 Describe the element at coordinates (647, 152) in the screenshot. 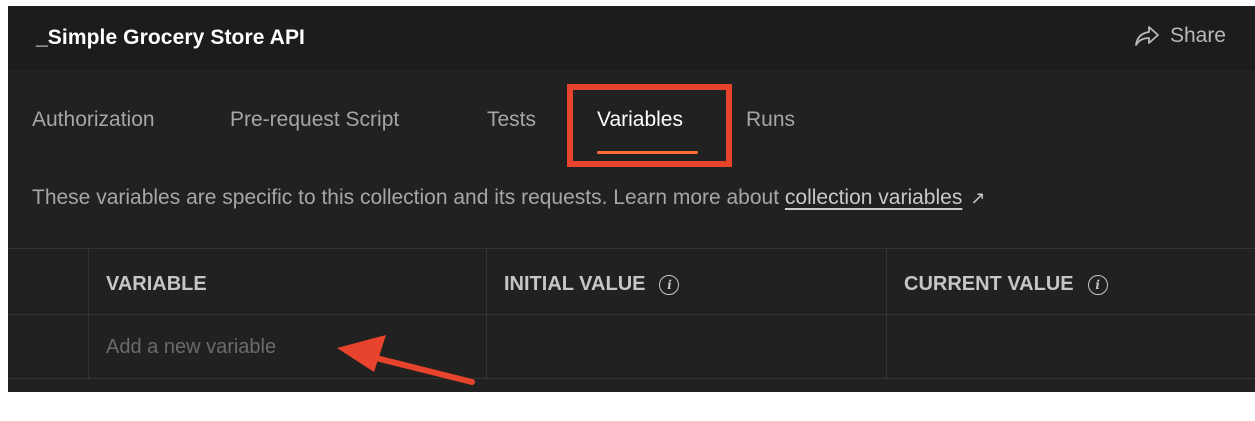

I see `active-tab-underline` at that location.